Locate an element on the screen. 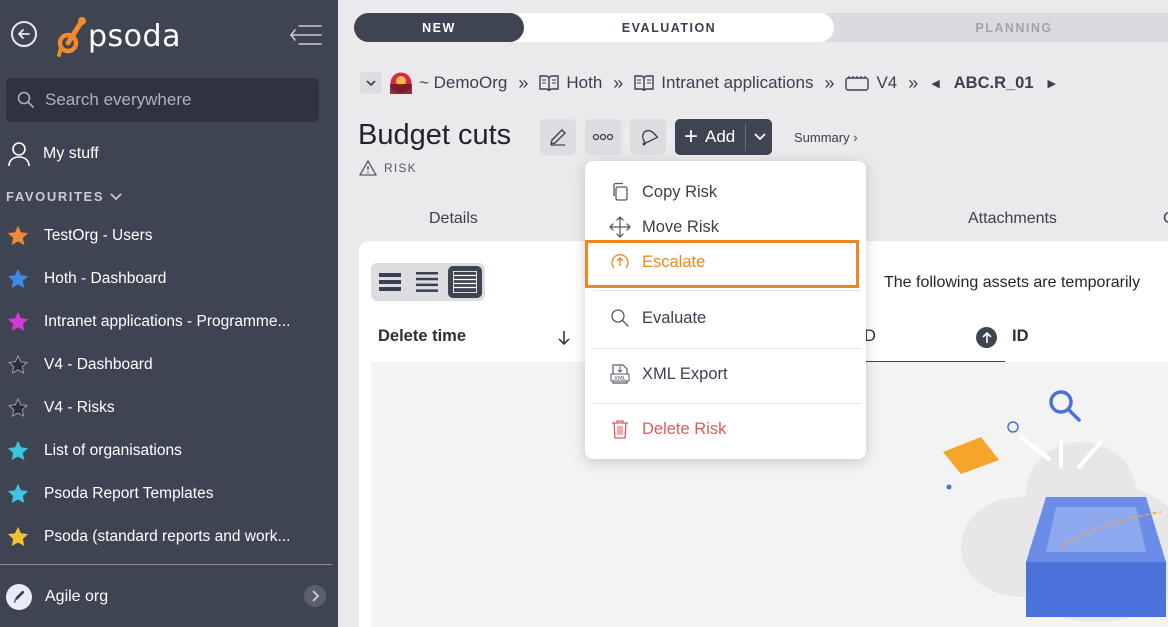 This screenshot has width=1168, height=627. breadcrumb-org: ~ DemoOrg is located at coordinates (463, 83).